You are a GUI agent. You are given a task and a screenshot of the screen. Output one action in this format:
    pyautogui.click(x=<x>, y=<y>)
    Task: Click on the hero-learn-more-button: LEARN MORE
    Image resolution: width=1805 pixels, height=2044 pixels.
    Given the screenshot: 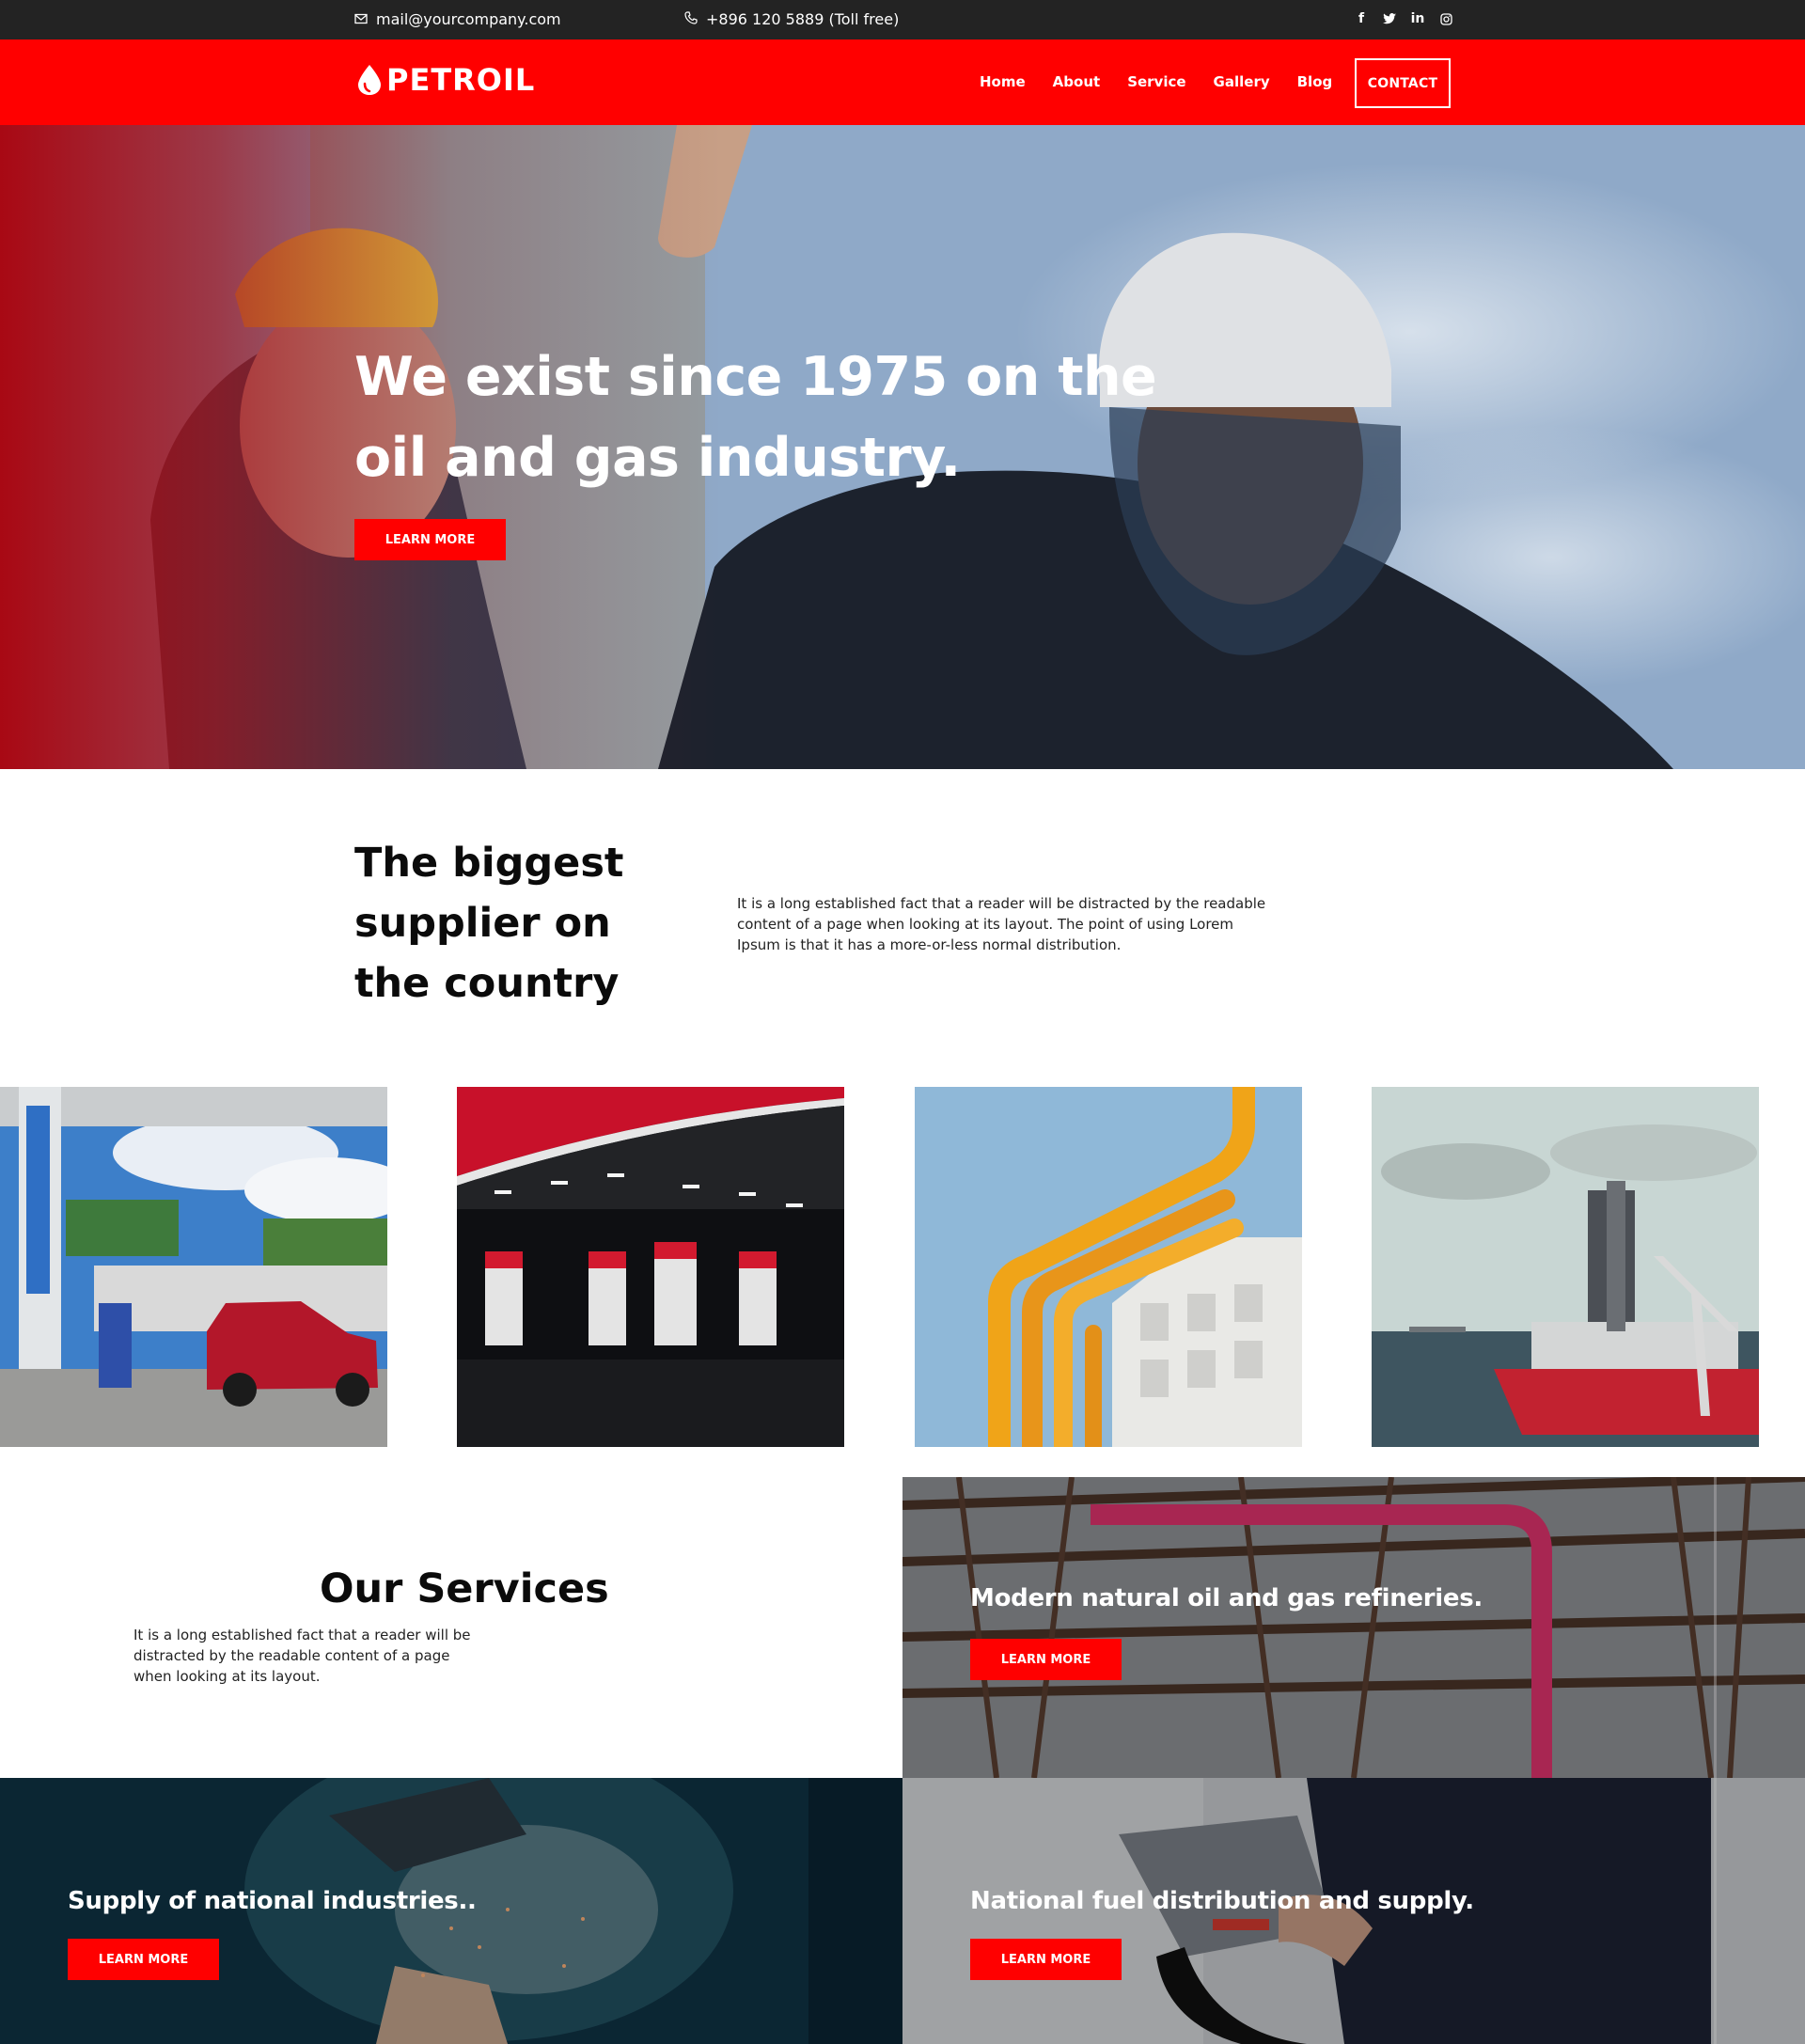 What is the action you would take?
    pyautogui.click(x=430, y=539)
    